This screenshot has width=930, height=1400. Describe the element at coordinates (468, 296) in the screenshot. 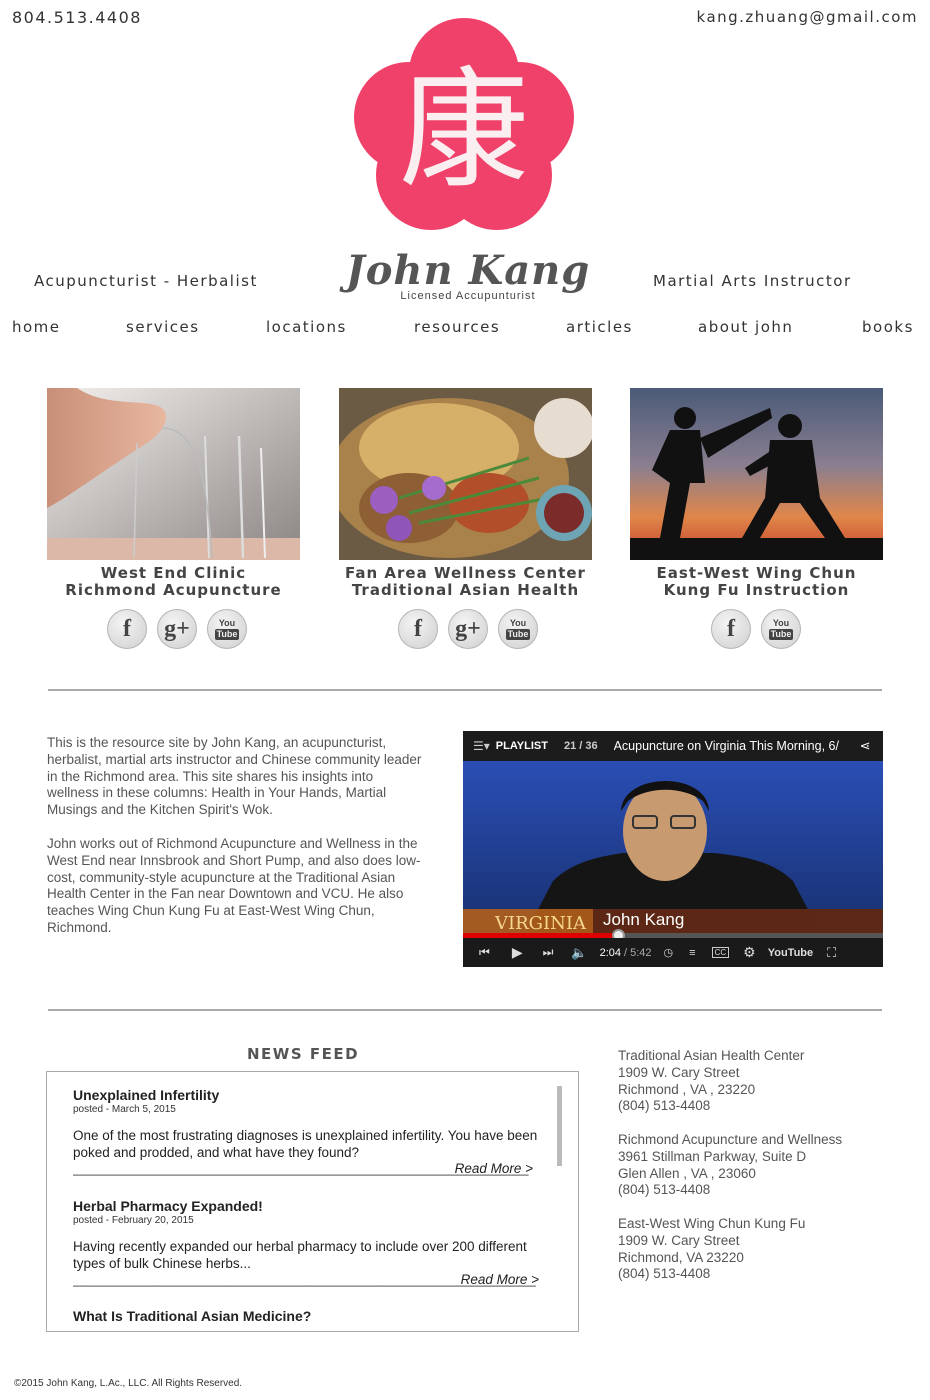

I see `brand-subtitle: Licensed Accupunturist` at that location.